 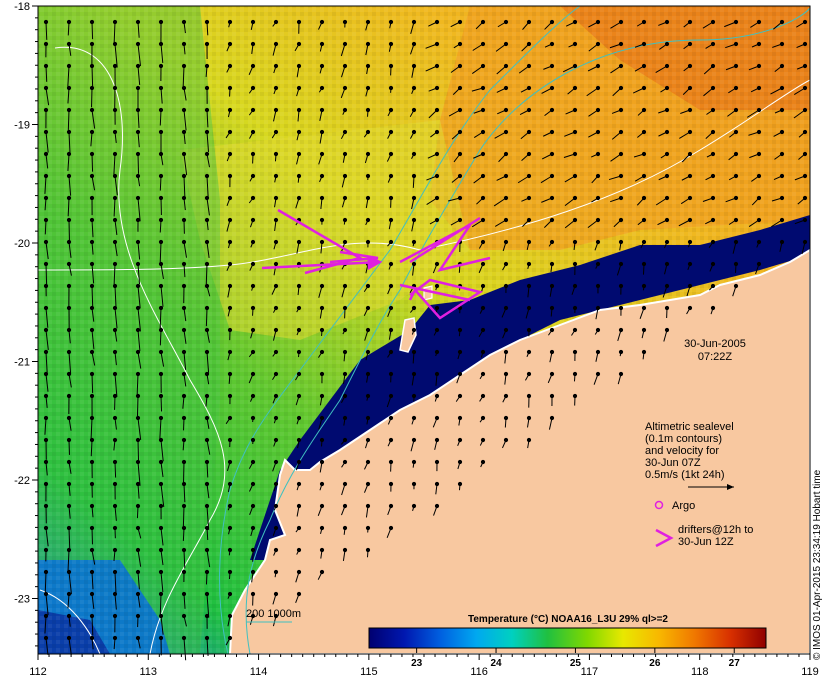 I want to click on date-label: 30-Jun-2005, so click(x=715, y=344).